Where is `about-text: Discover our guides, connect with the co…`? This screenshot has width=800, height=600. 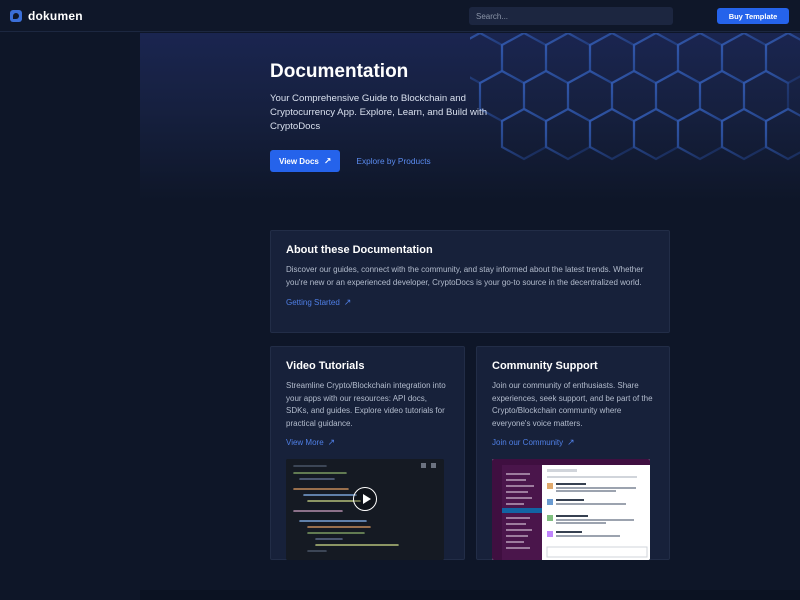
about-text: Discover our guides, connect with the co… is located at coordinates (465, 276).